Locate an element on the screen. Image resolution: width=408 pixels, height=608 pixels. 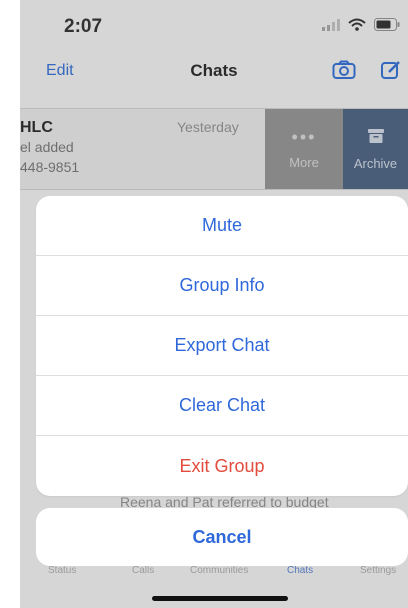
exit-group-button: Exit Group is located at coordinates (222, 466).